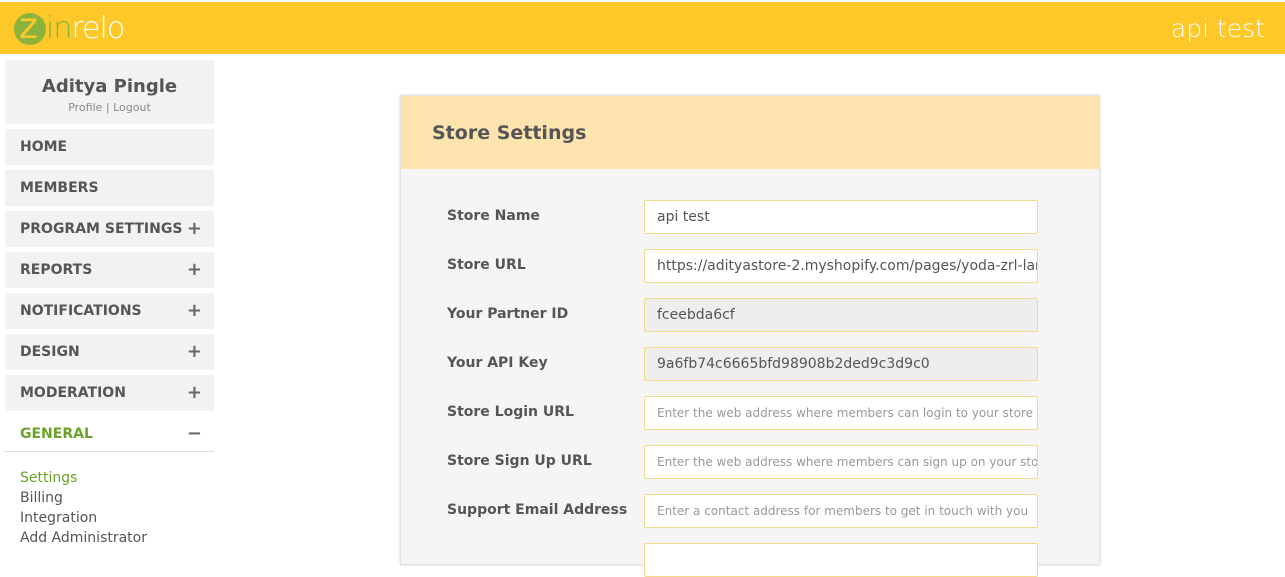 Image resolution: width=1285 pixels, height=577 pixels. I want to click on api-key-label: Your API Key, so click(497, 363).